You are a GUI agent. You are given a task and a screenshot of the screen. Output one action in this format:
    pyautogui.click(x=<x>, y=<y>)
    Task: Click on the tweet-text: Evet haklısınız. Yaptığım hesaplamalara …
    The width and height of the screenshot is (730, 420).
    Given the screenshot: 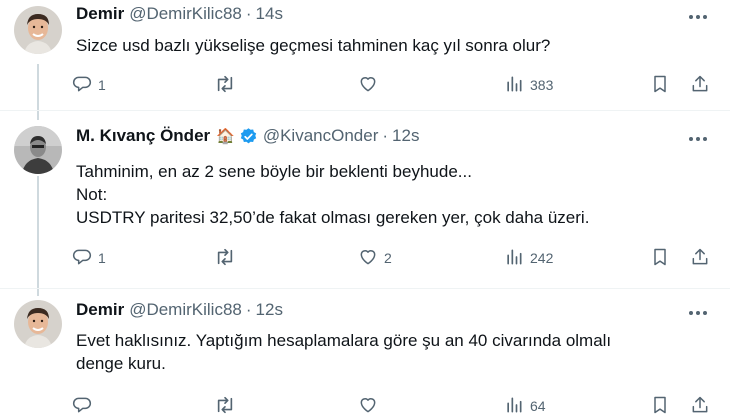 What is the action you would take?
    pyautogui.click(x=343, y=352)
    